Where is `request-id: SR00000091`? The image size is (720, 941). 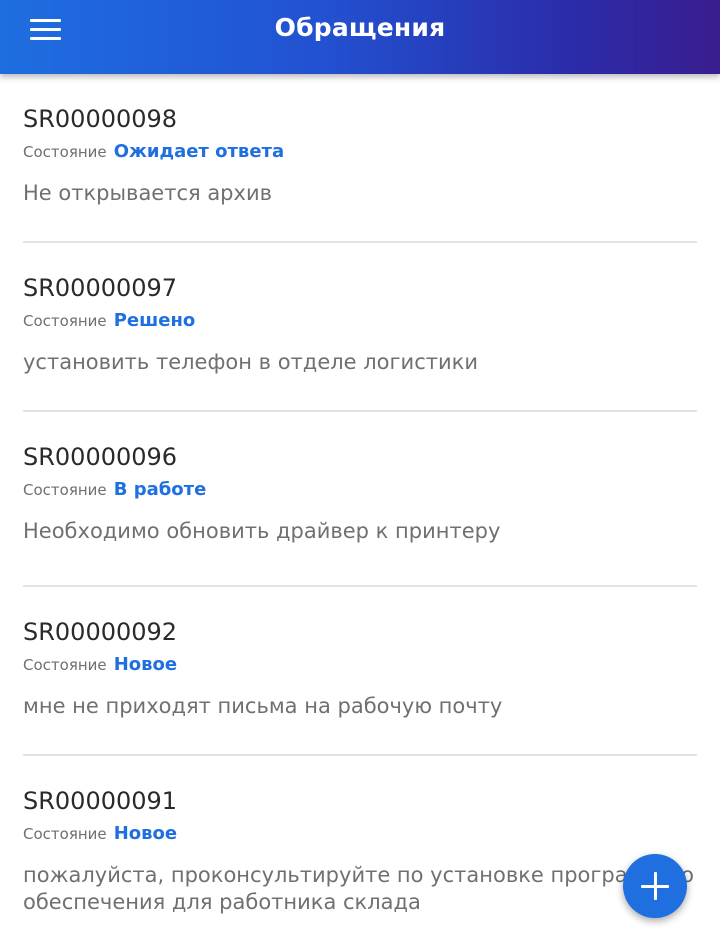 request-id: SR00000091 is located at coordinates (100, 801).